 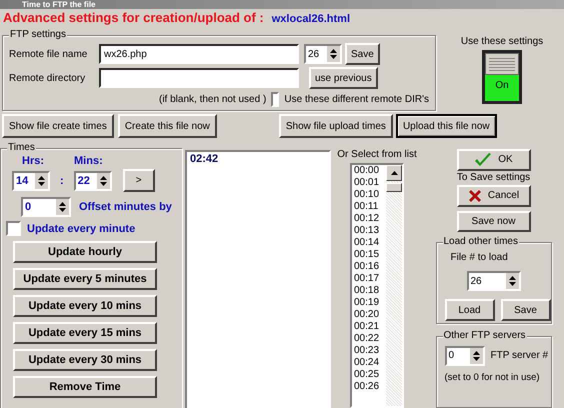 What do you see at coordinates (48, 54) in the screenshot?
I see `field-label: Remote file name` at bounding box center [48, 54].